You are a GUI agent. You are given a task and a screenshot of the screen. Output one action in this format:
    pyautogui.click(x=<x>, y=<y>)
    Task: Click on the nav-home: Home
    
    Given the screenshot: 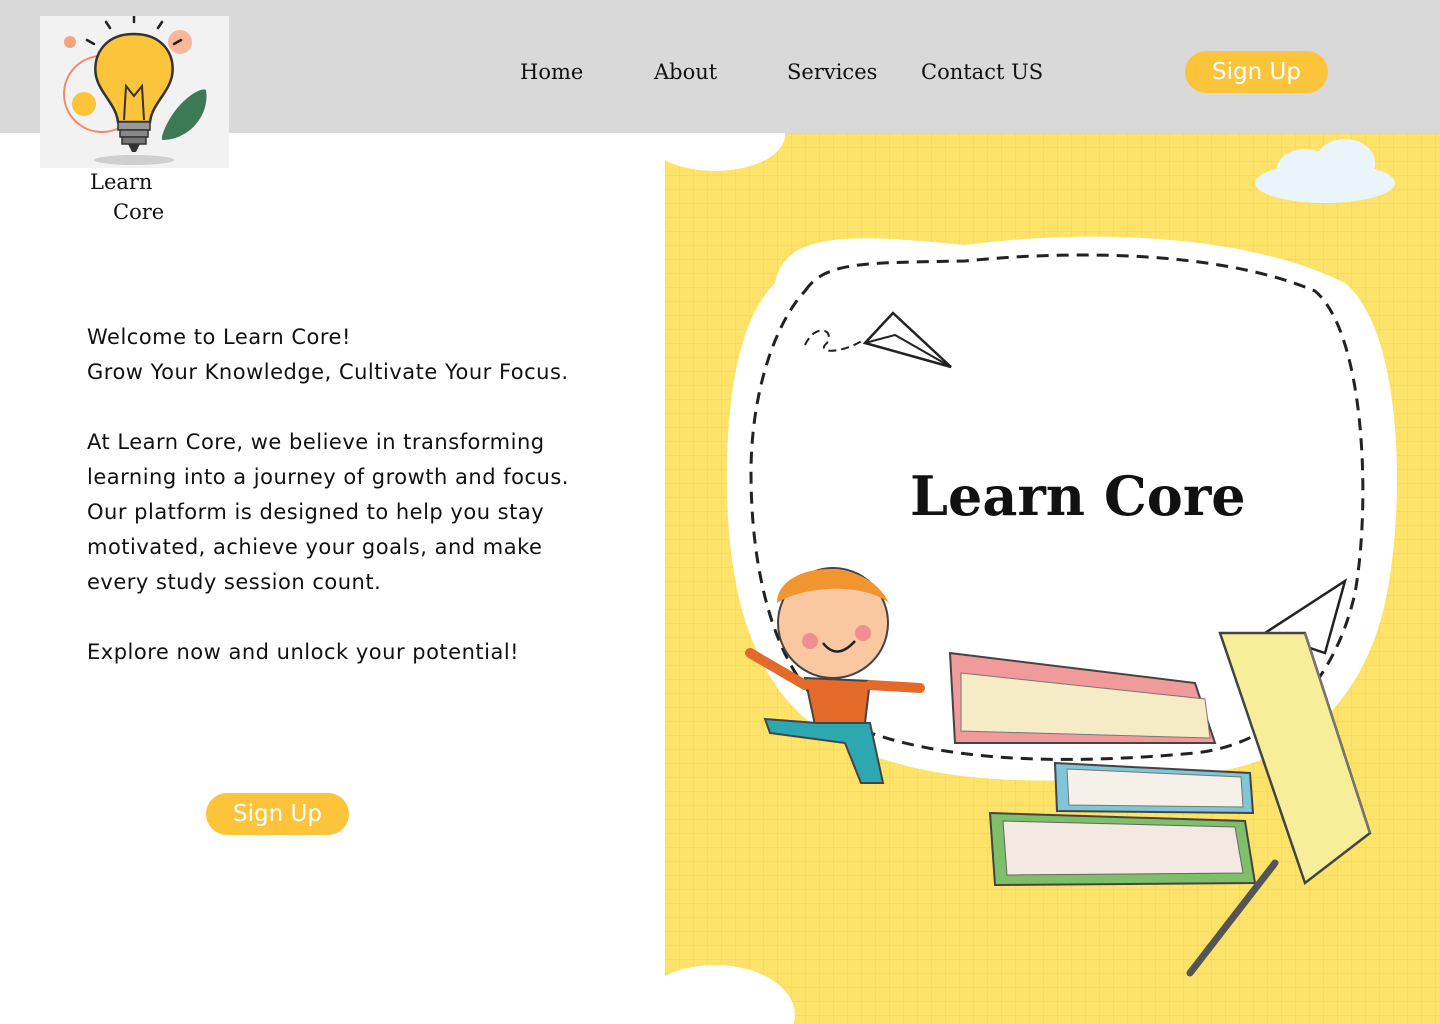 What is the action you would take?
    pyautogui.click(x=551, y=72)
    